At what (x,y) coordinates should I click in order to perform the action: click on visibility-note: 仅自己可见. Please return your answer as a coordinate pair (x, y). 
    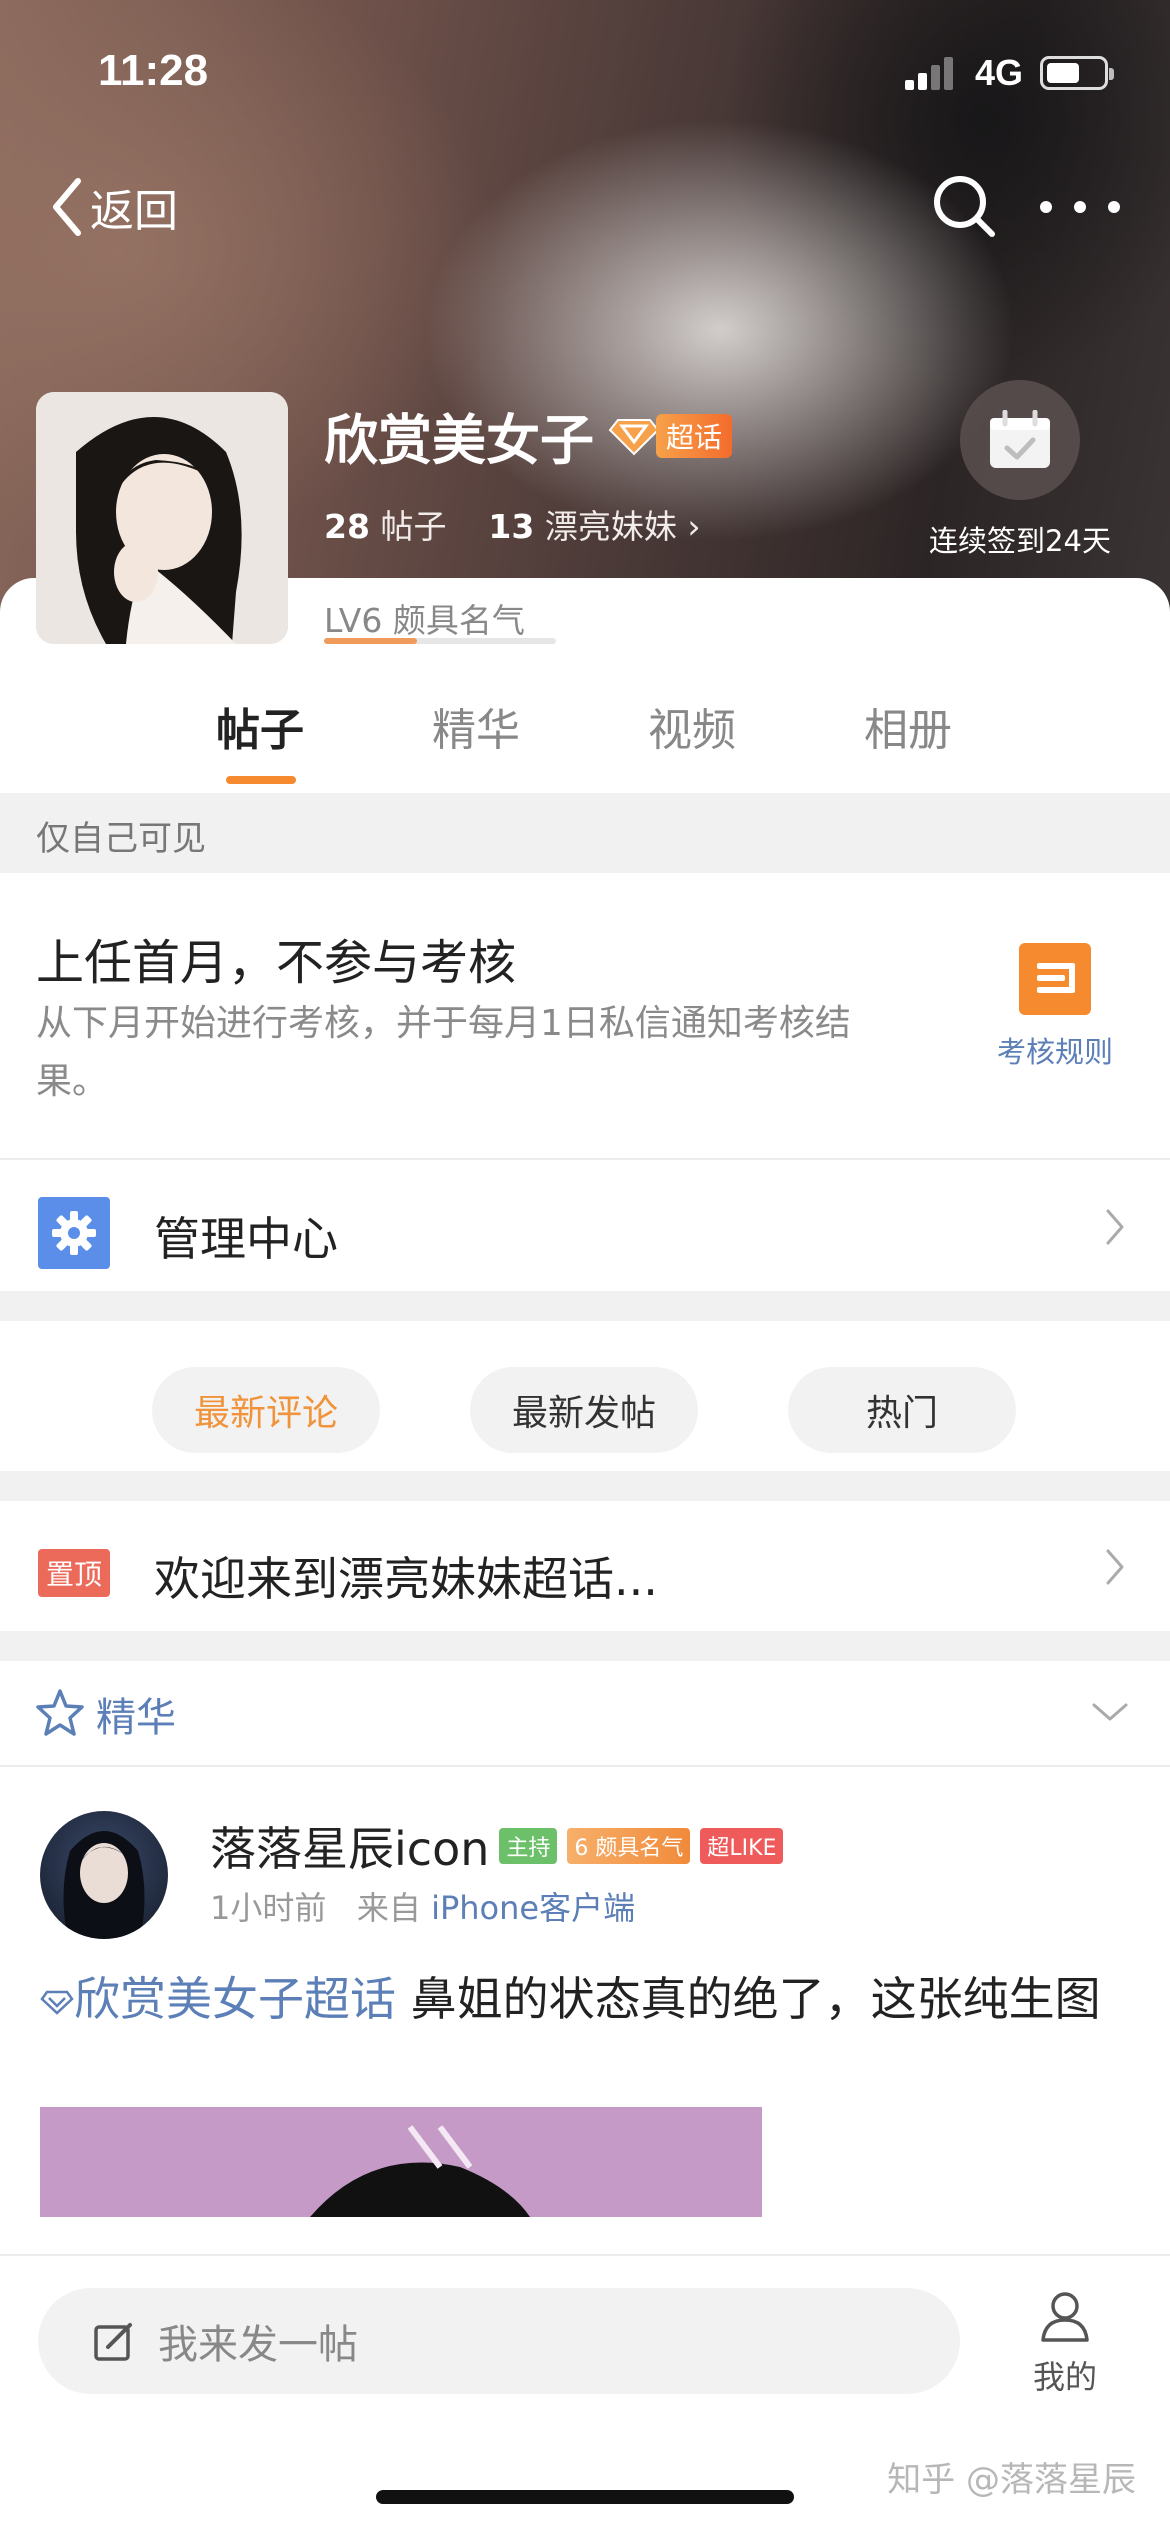
    Looking at the image, I should click on (121, 839).